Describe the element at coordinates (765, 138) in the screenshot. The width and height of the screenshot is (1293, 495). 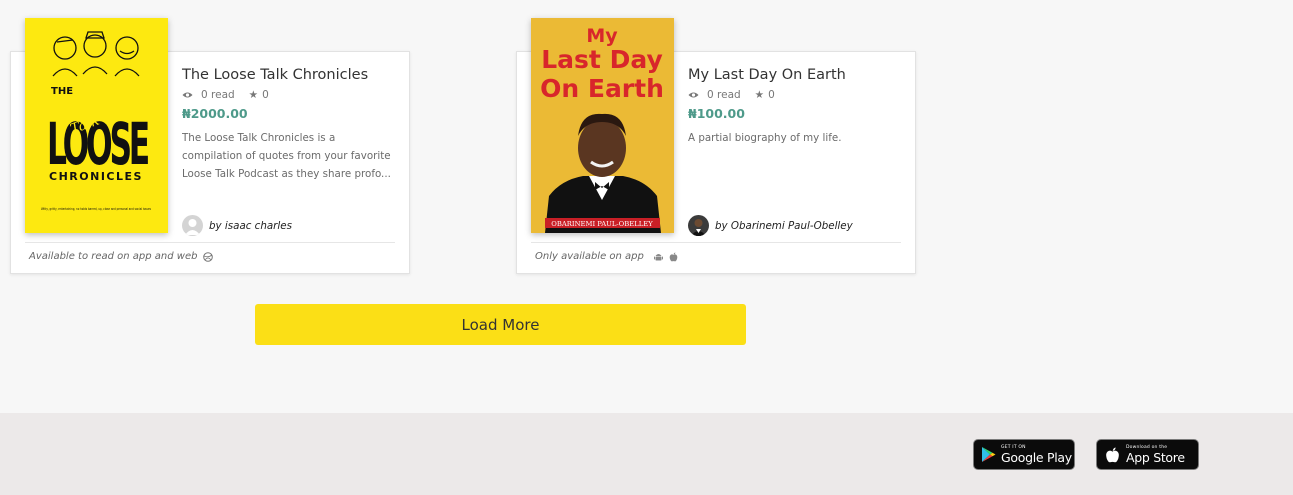
I see `book-description: A partial biography of my life.` at that location.